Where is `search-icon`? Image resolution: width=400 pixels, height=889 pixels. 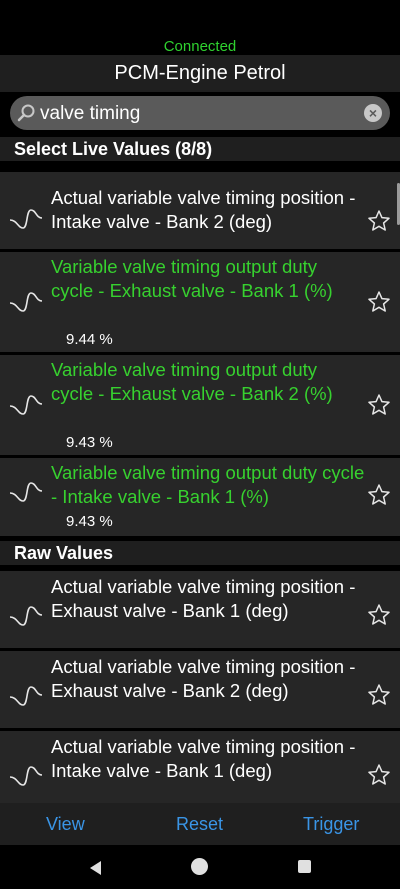 search-icon is located at coordinates (26, 113).